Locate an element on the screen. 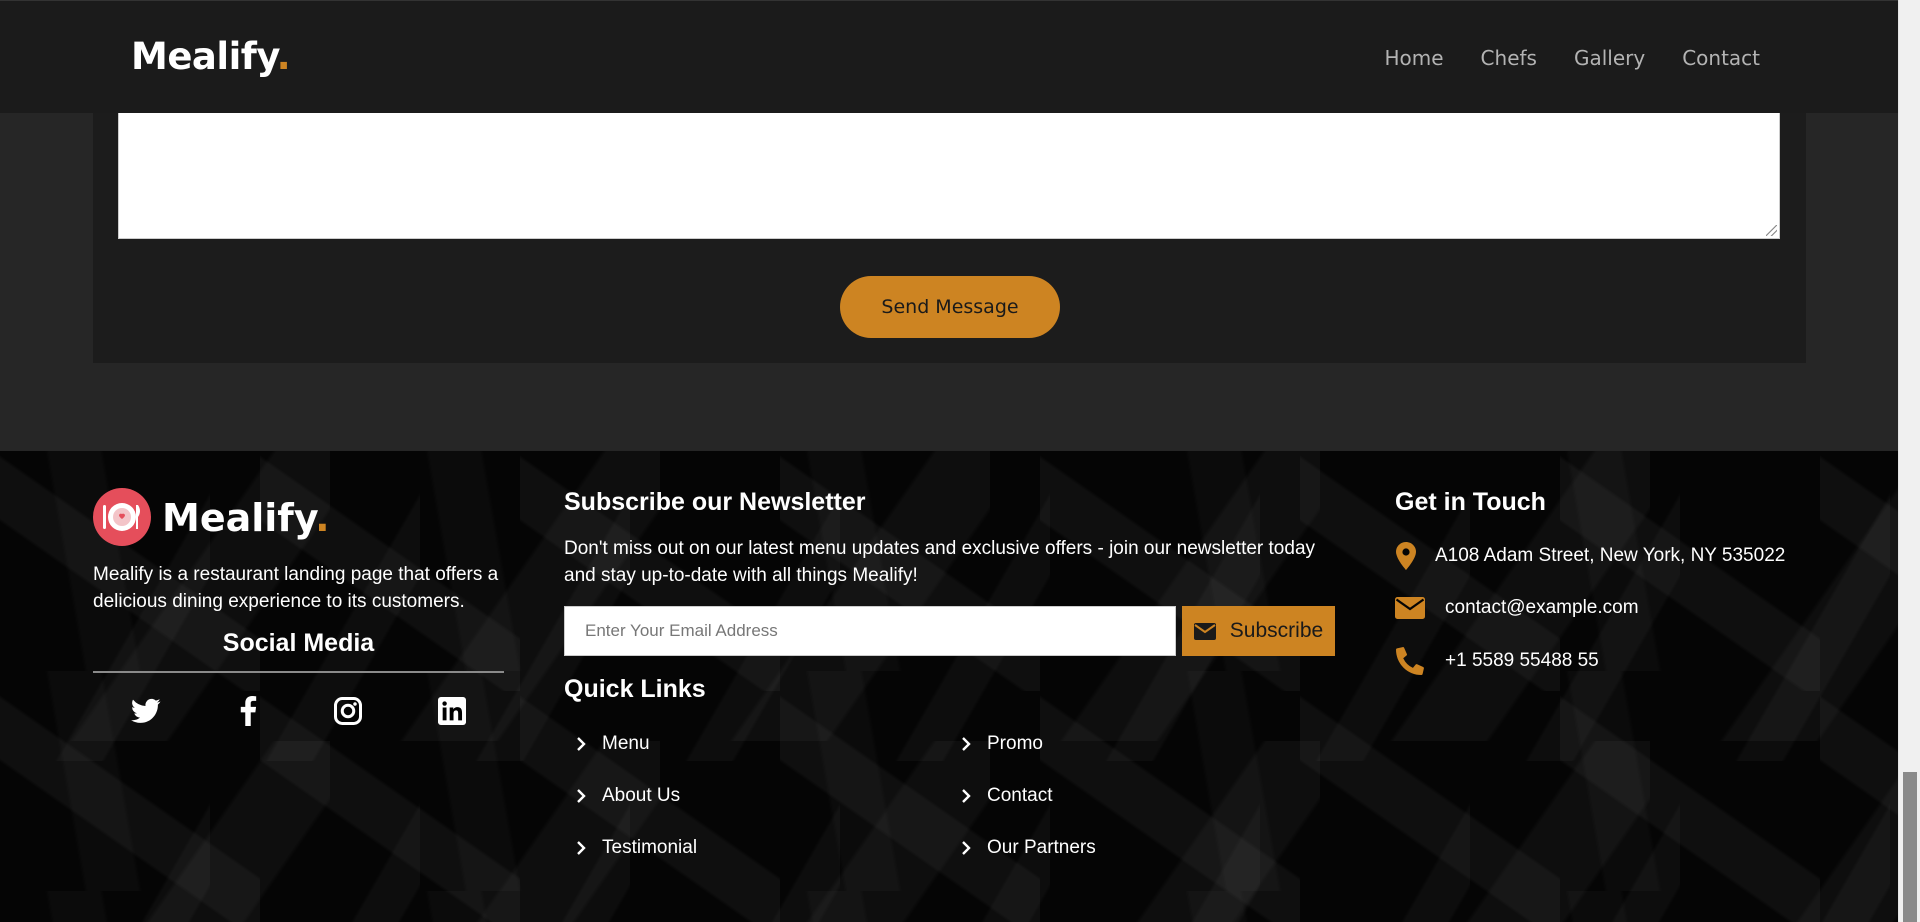  brand-logo: Mealify. is located at coordinates (211, 56).